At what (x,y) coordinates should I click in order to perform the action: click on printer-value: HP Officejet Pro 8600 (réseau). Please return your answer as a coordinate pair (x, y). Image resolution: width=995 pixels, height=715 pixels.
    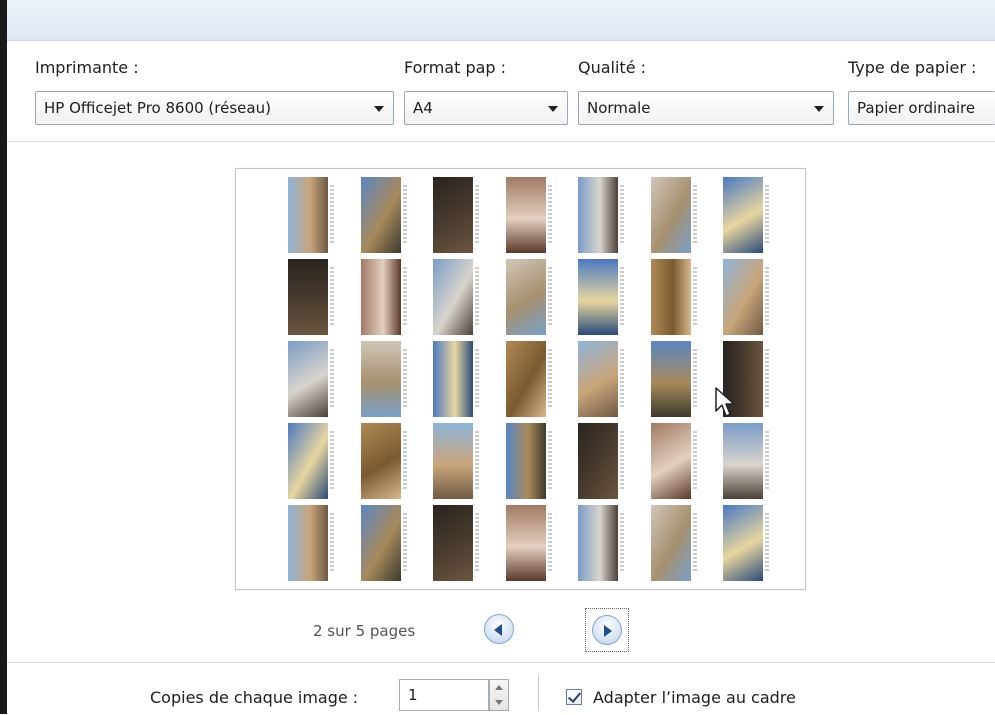
    Looking at the image, I should click on (157, 108).